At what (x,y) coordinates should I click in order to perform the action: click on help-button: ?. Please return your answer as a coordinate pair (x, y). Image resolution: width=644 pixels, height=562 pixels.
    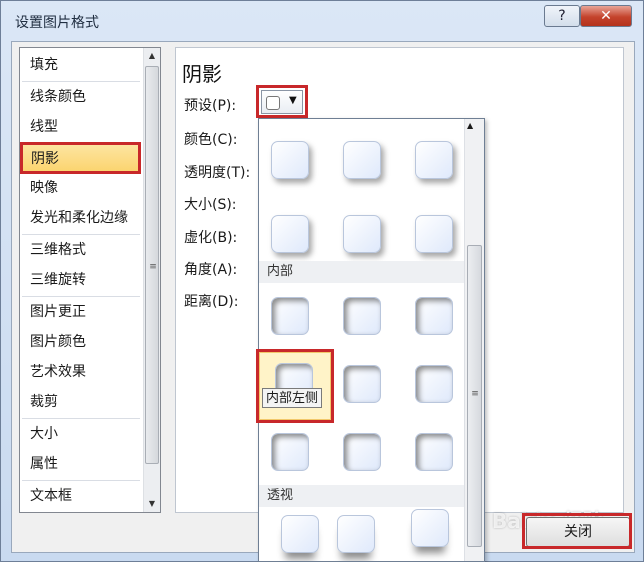
    Looking at the image, I should click on (562, 16).